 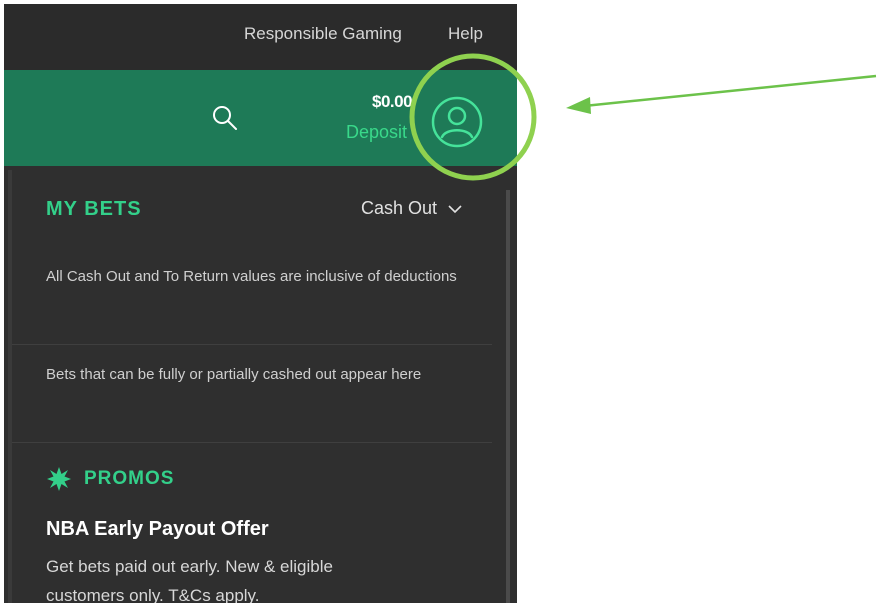 I want to click on account-bar: $0.00 Deposit, so click(x=260, y=118).